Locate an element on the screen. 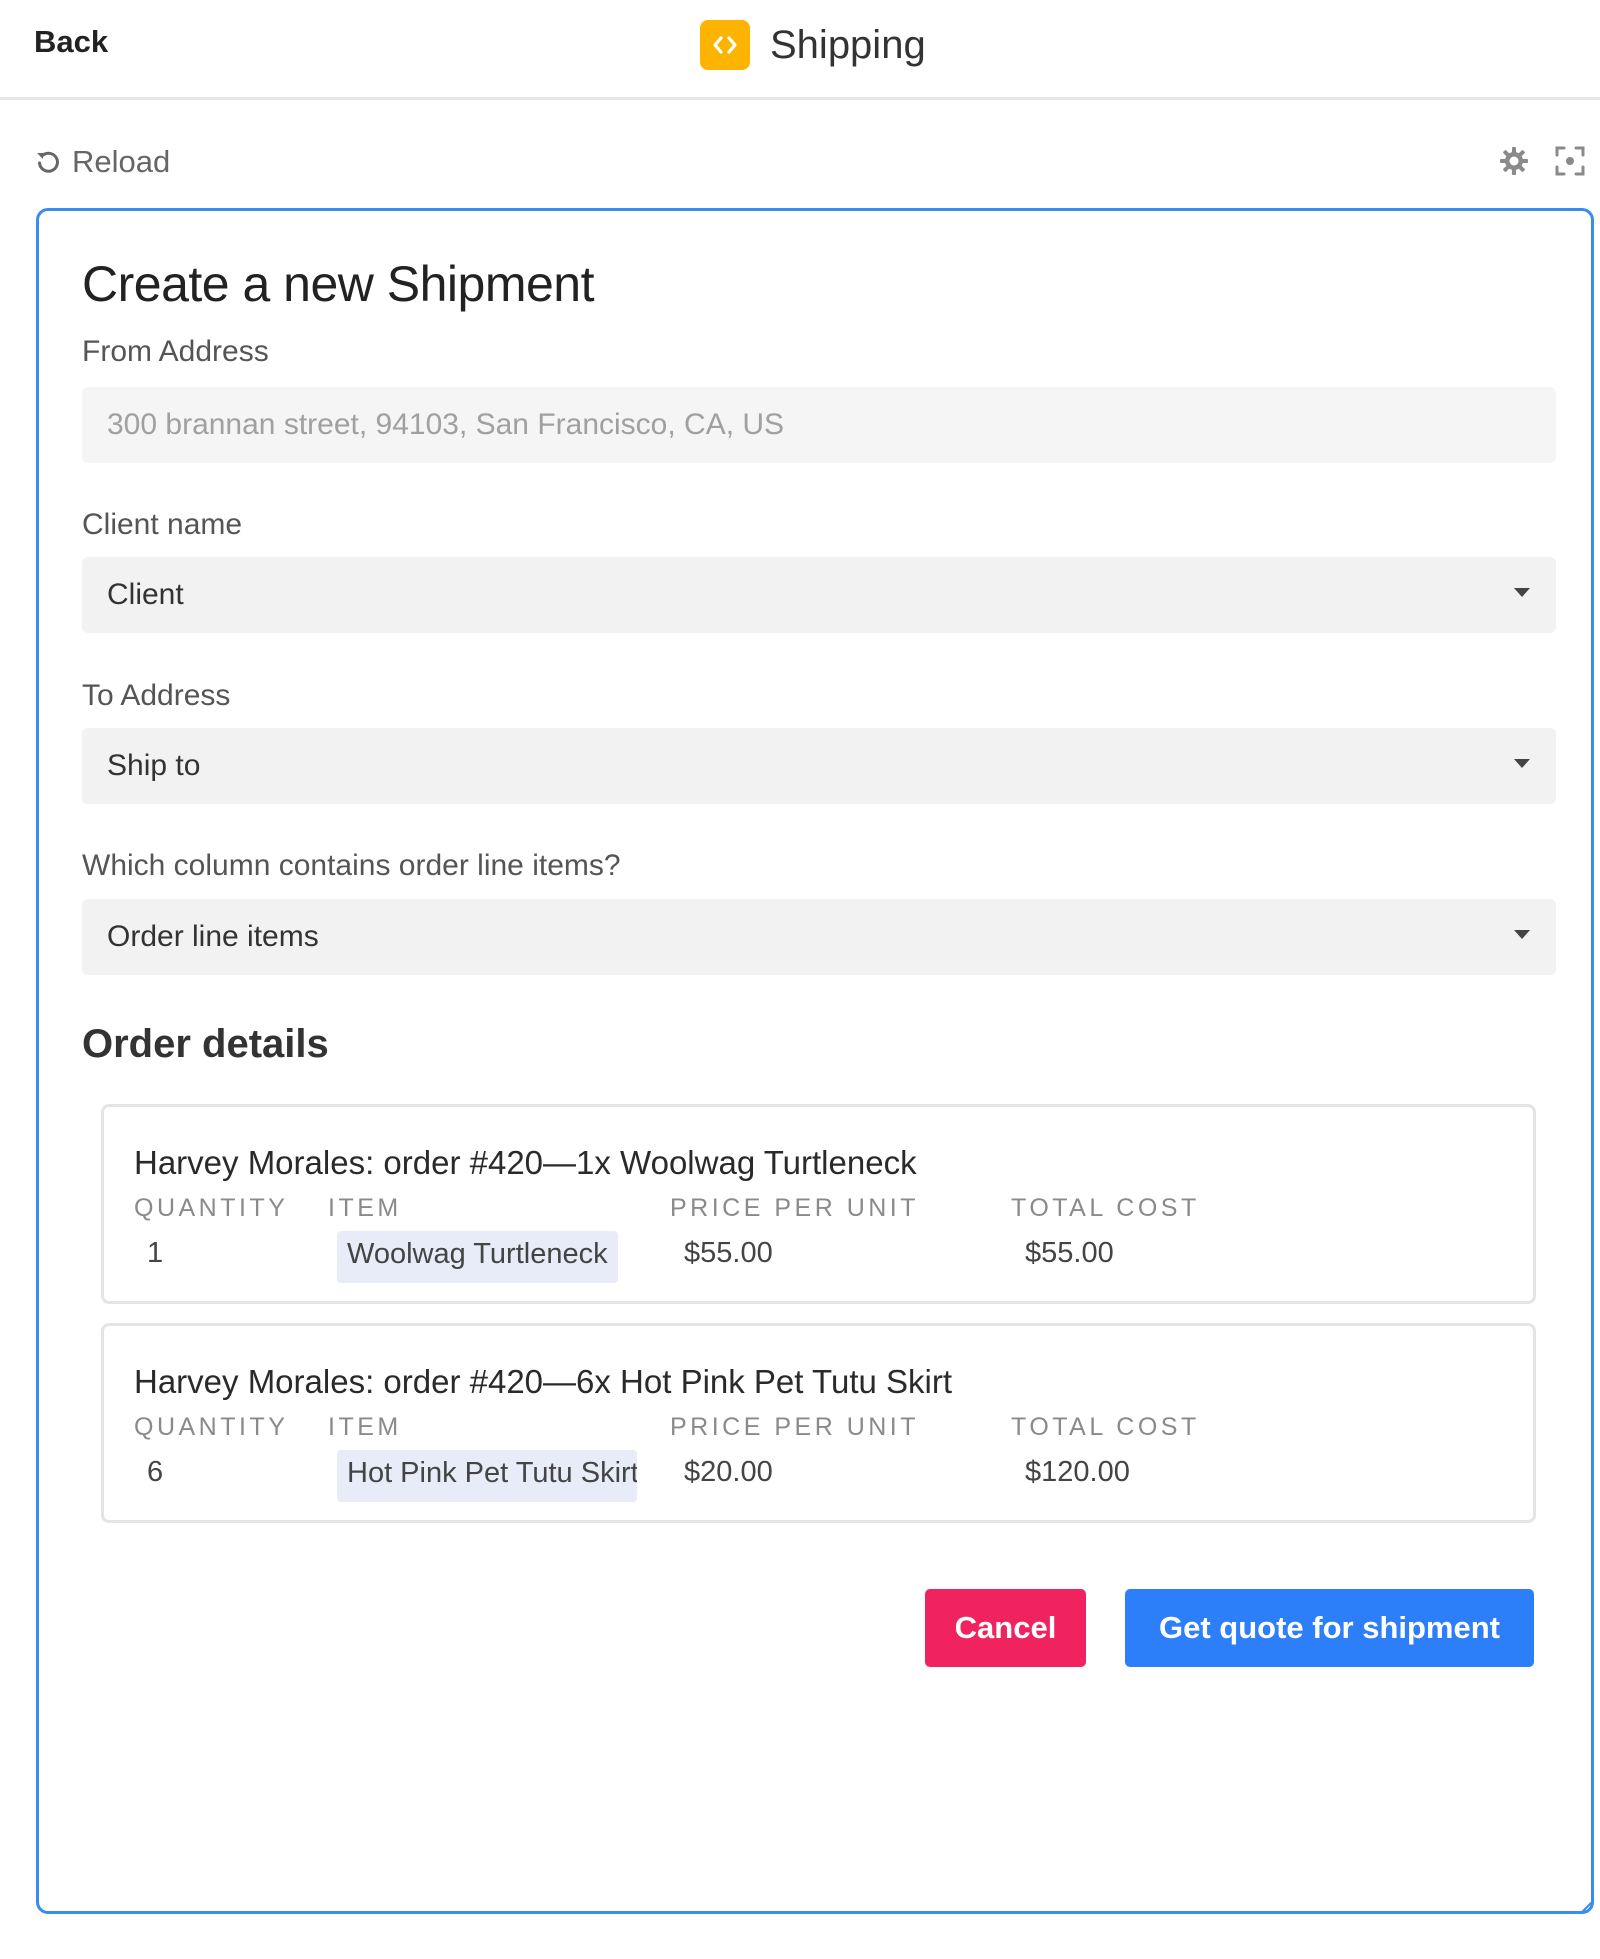  app-title: Shipping is located at coordinates (848, 44).